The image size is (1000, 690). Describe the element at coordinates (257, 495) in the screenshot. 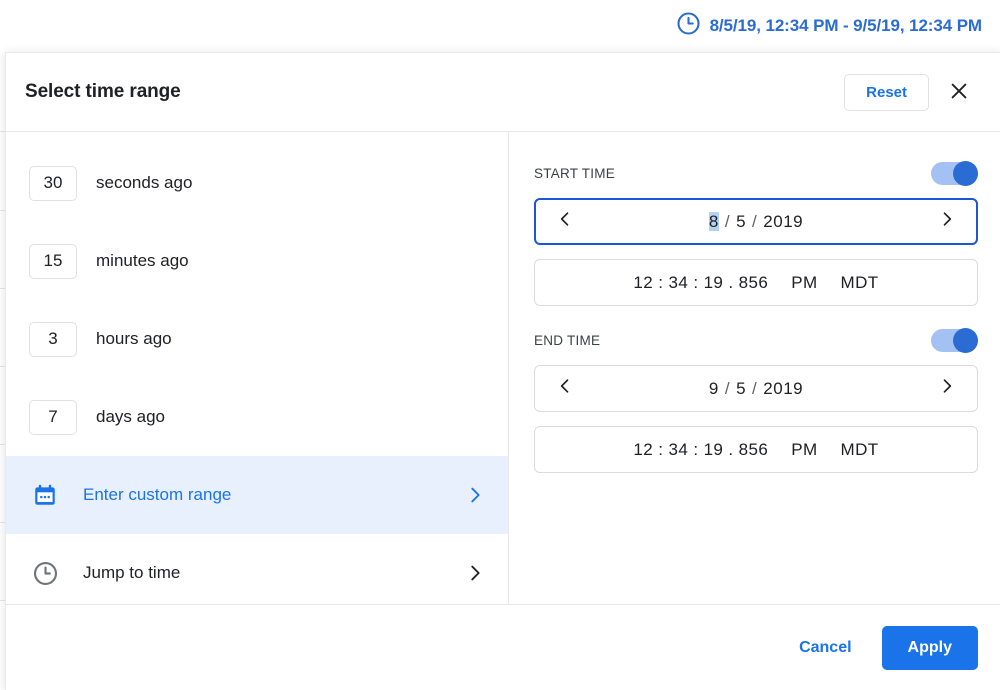

I see `nav-item-enter-custom-range: Enter custom range` at that location.